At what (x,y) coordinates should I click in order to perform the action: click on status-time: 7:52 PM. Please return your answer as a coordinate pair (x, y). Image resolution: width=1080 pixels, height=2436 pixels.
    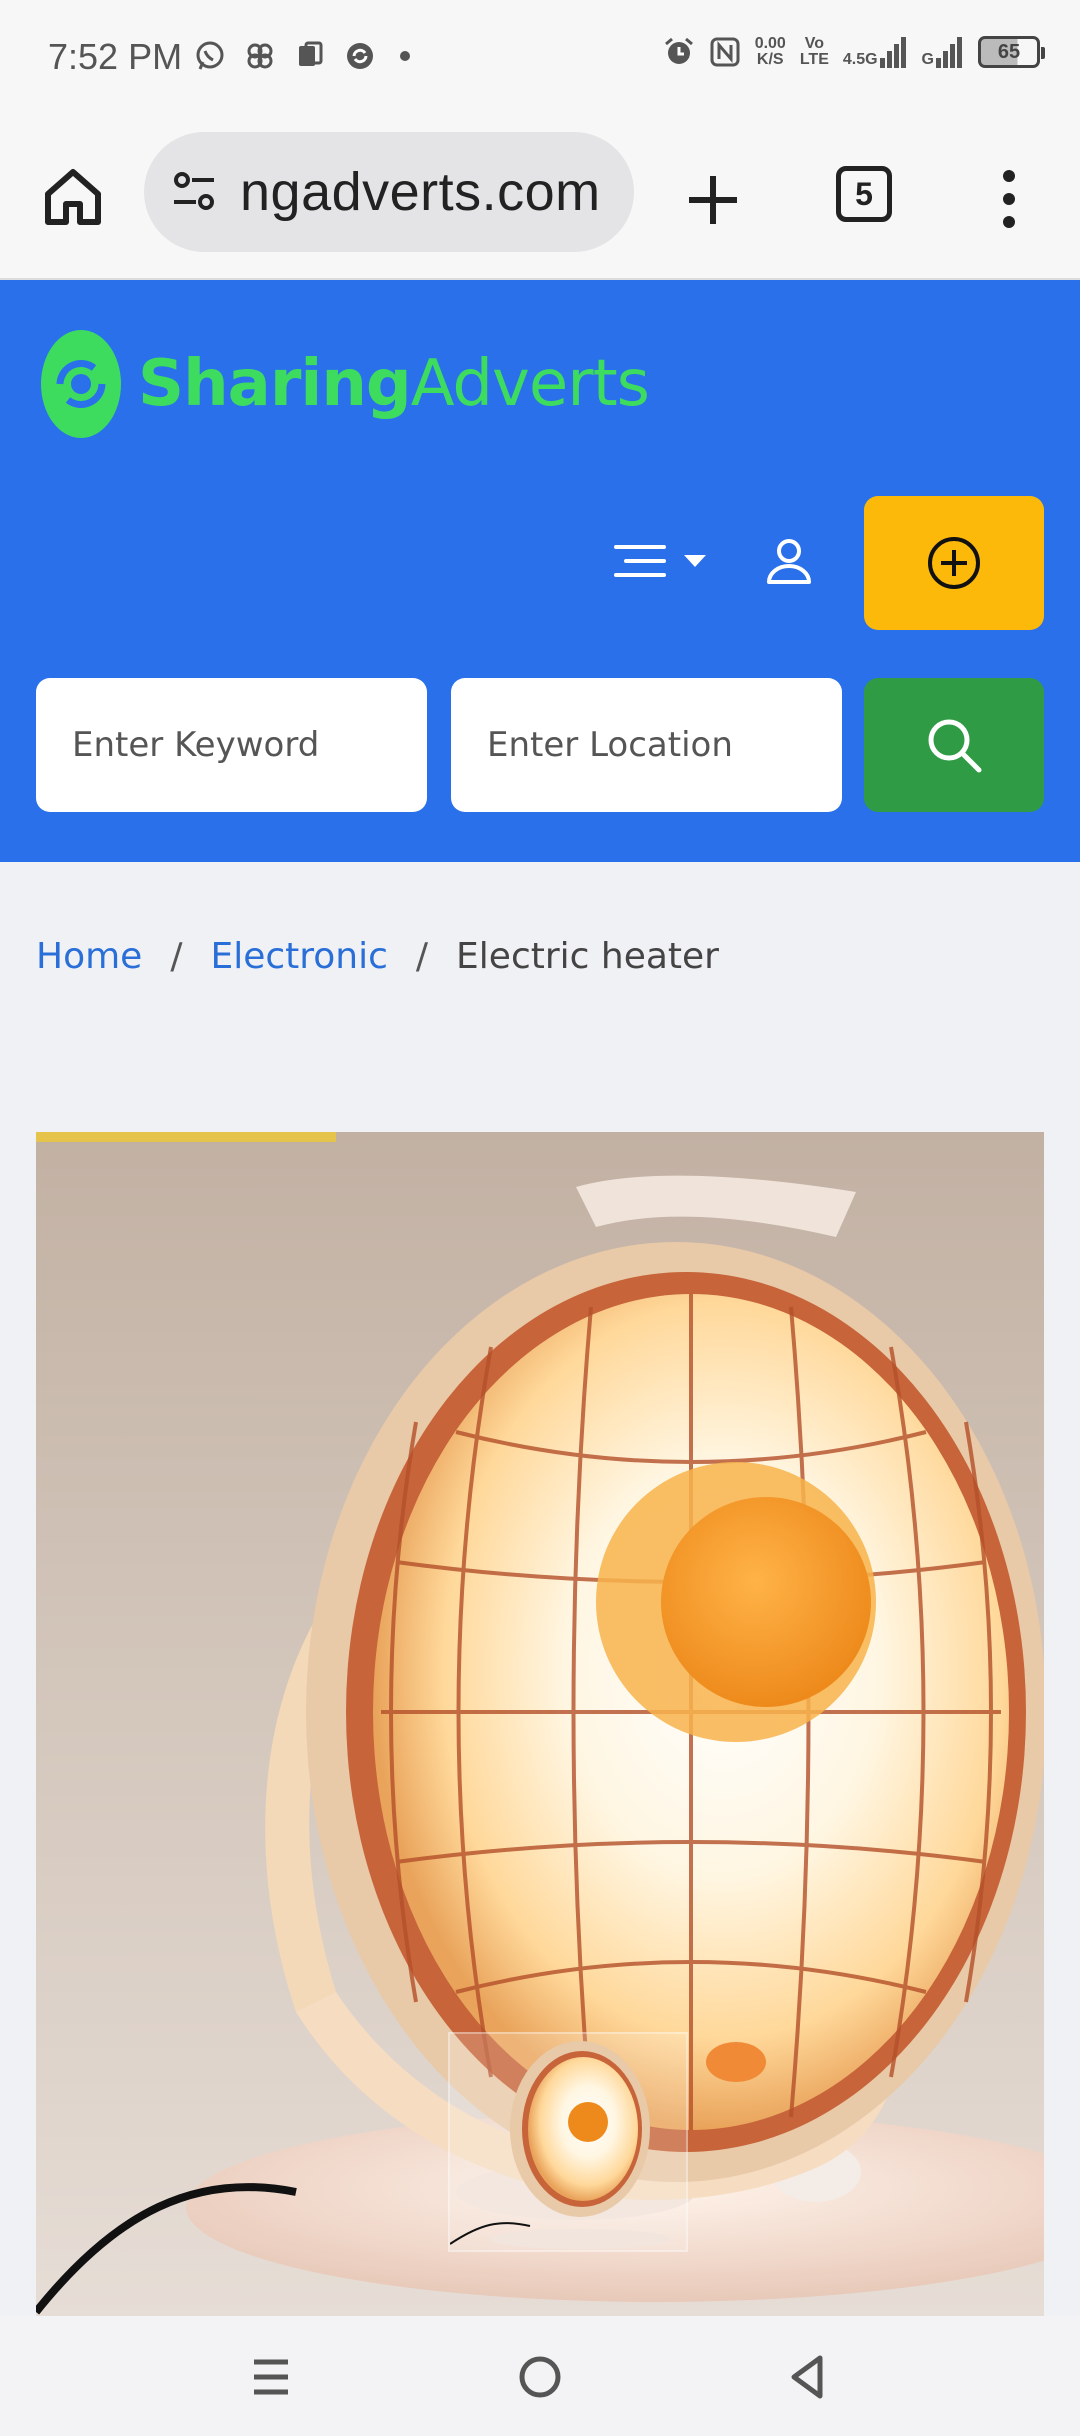
    Looking at the image, I should click on (115, 56).